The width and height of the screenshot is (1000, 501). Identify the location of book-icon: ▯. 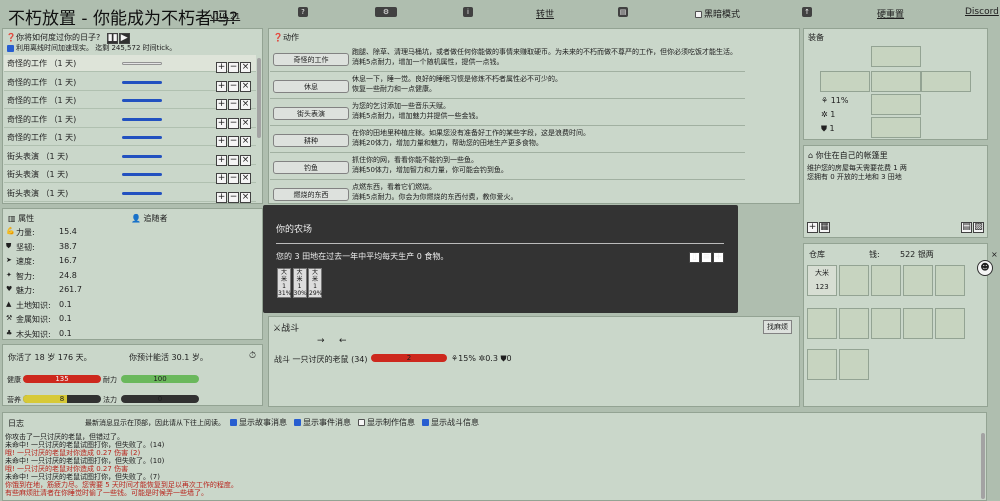
(694, 257).